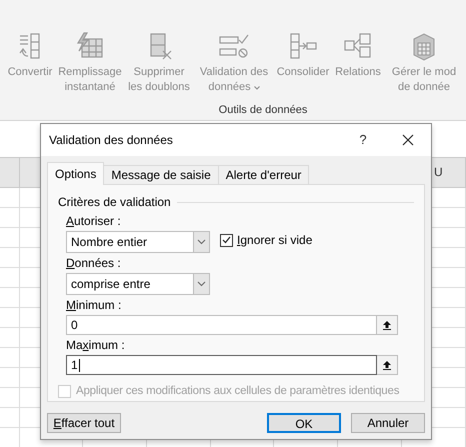 This screenshot has width=466, height=447. Describe the element at coordinates (266, 240) in the screenshot. I see `ignore-blank-checkbox: Ignorer si vide` at that location.